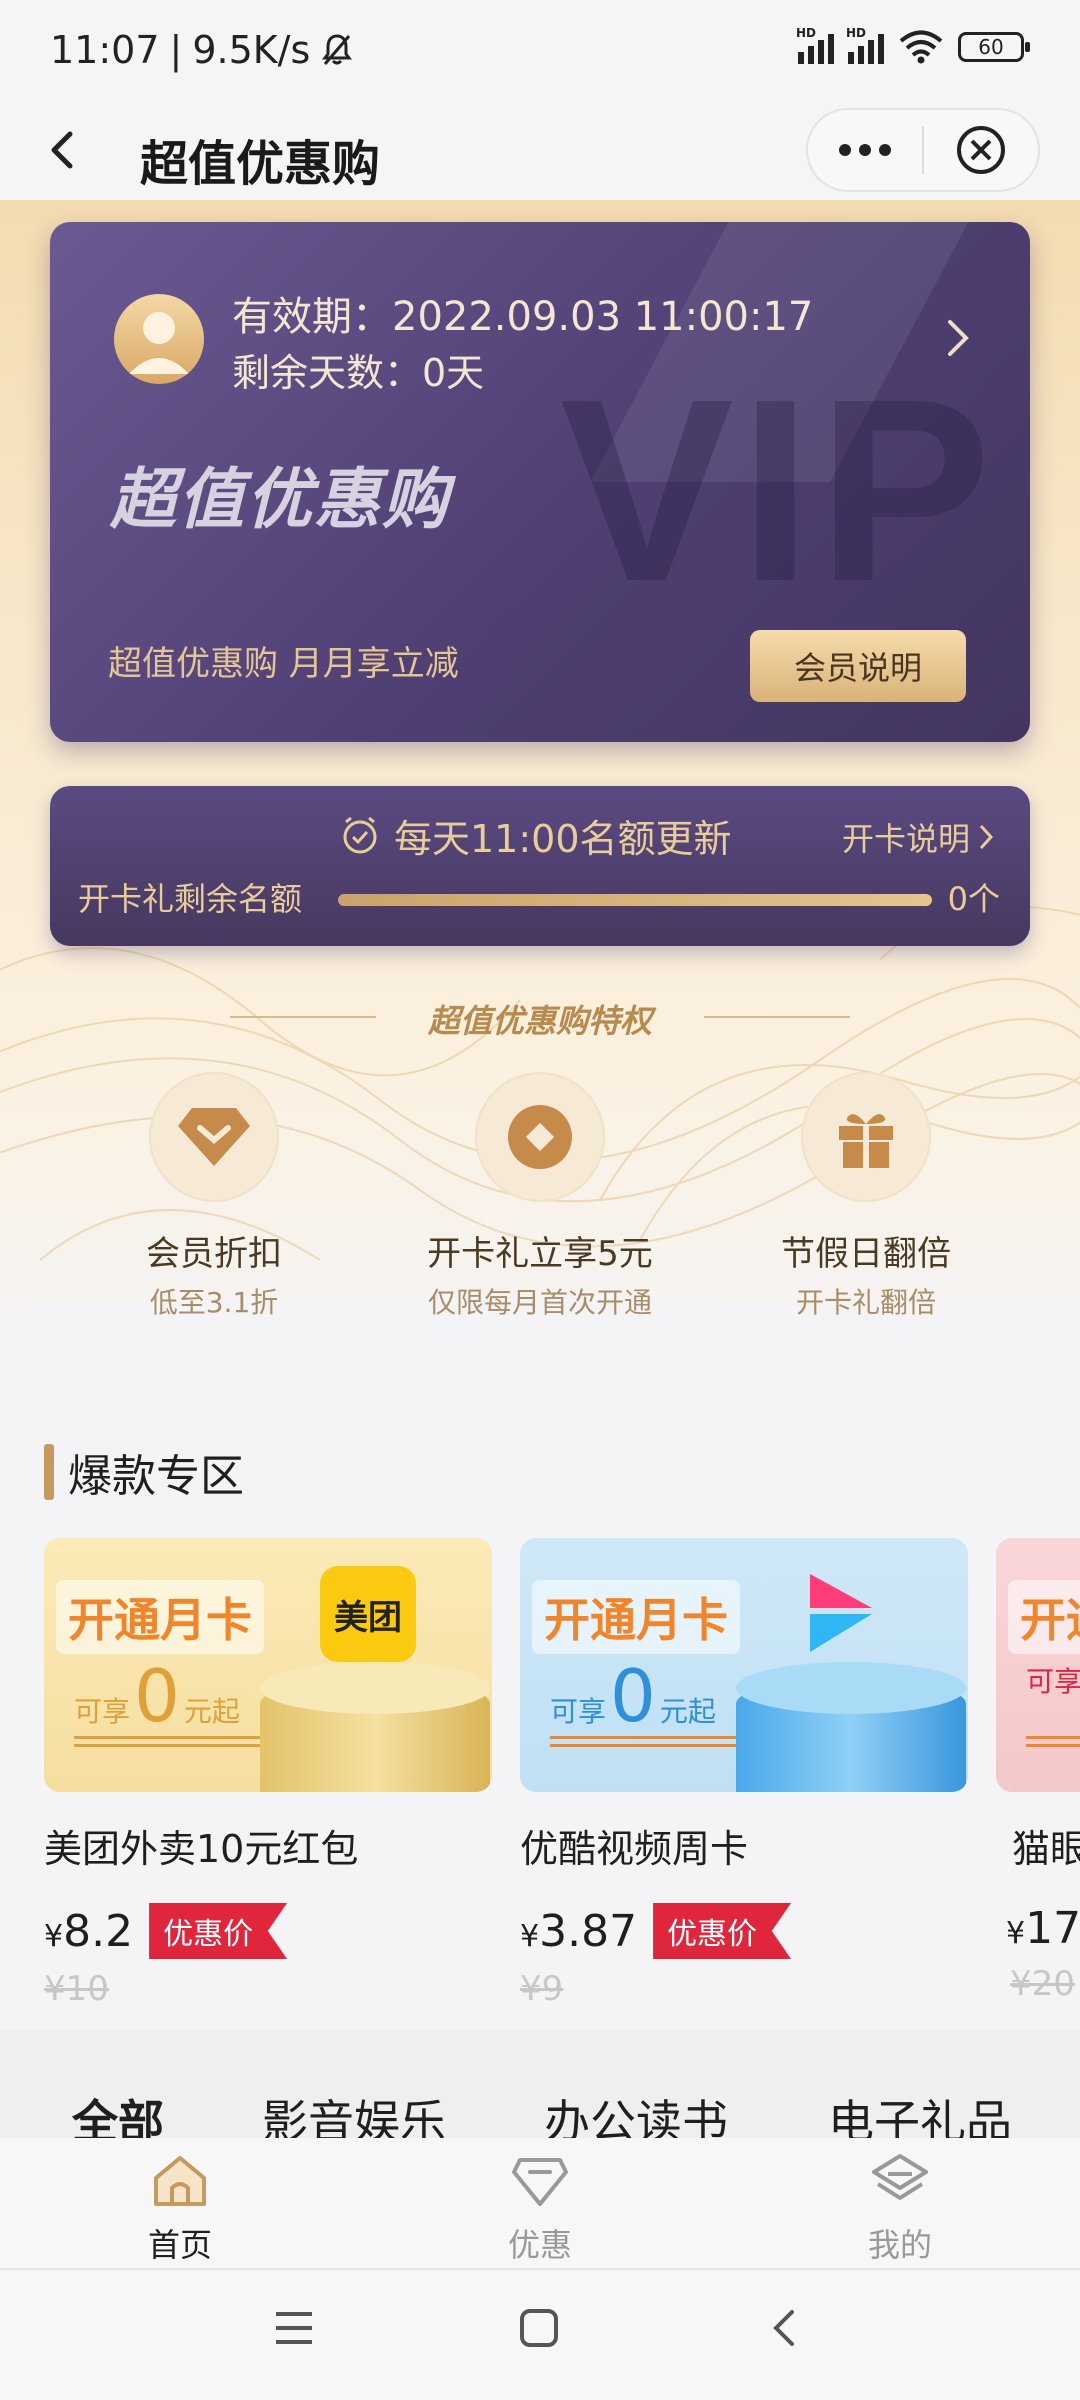 This screenshot has height=2400, width=1080. What do you see at coordinates (588, 1931) in the screenshot?
I see `price-value: 3.87` at bounding box center [588, 1931].